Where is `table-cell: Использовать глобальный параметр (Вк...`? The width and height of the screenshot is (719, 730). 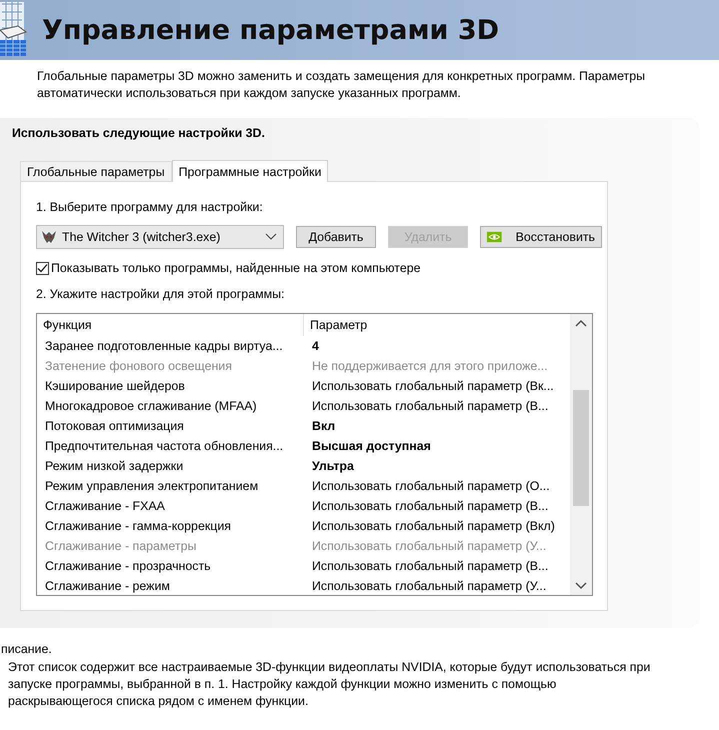
table-cell: Использовать глобальный параметр (Вк... is located at coordinates (429, 386).